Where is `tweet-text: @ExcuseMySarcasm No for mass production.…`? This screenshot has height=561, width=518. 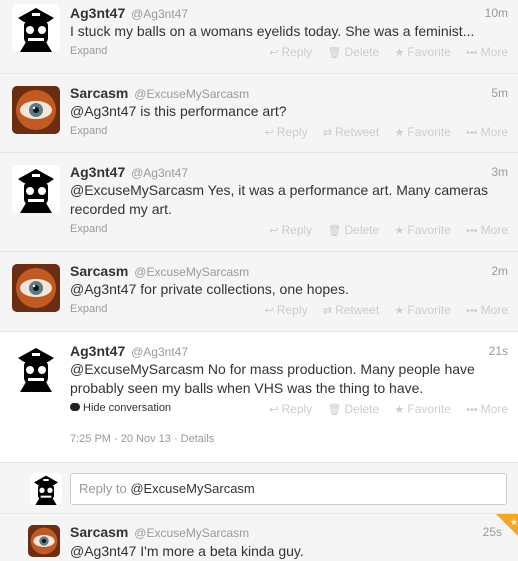 tweet-text: @ExcuseMySarcasm No for mass production.… is located at coordinates (289, 379).